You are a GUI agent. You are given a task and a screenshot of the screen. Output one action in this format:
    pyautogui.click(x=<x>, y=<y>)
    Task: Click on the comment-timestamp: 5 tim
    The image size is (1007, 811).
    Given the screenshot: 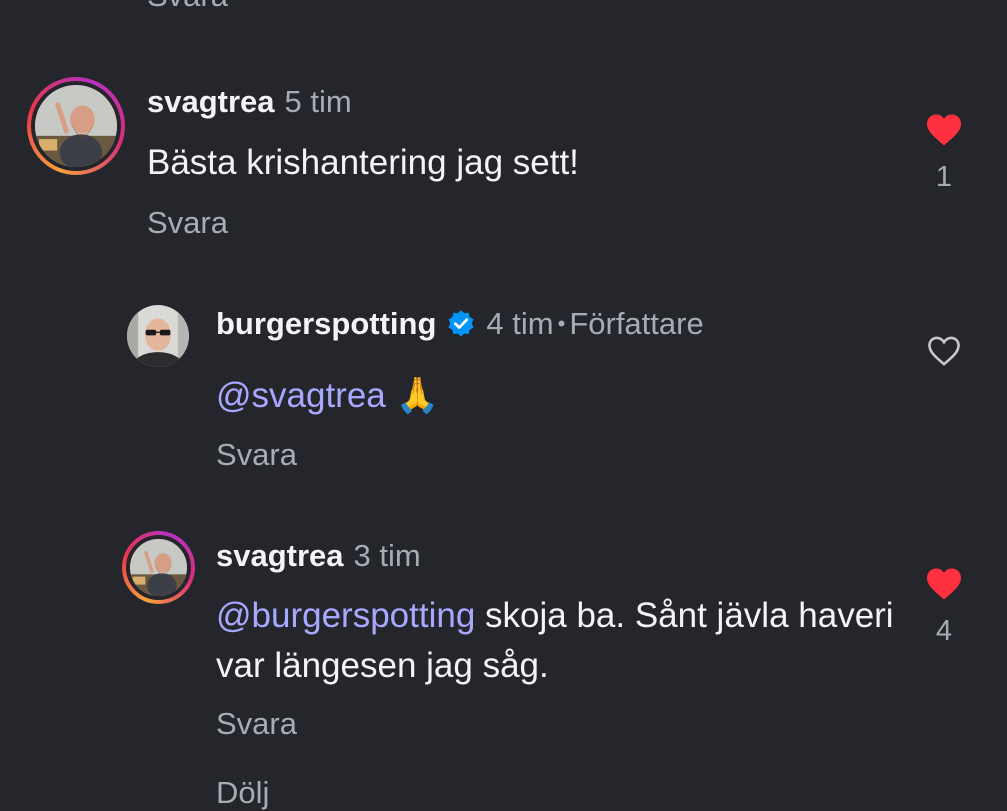 What is the action you would take?
    pyautogui.click(x=318, y=101)
    